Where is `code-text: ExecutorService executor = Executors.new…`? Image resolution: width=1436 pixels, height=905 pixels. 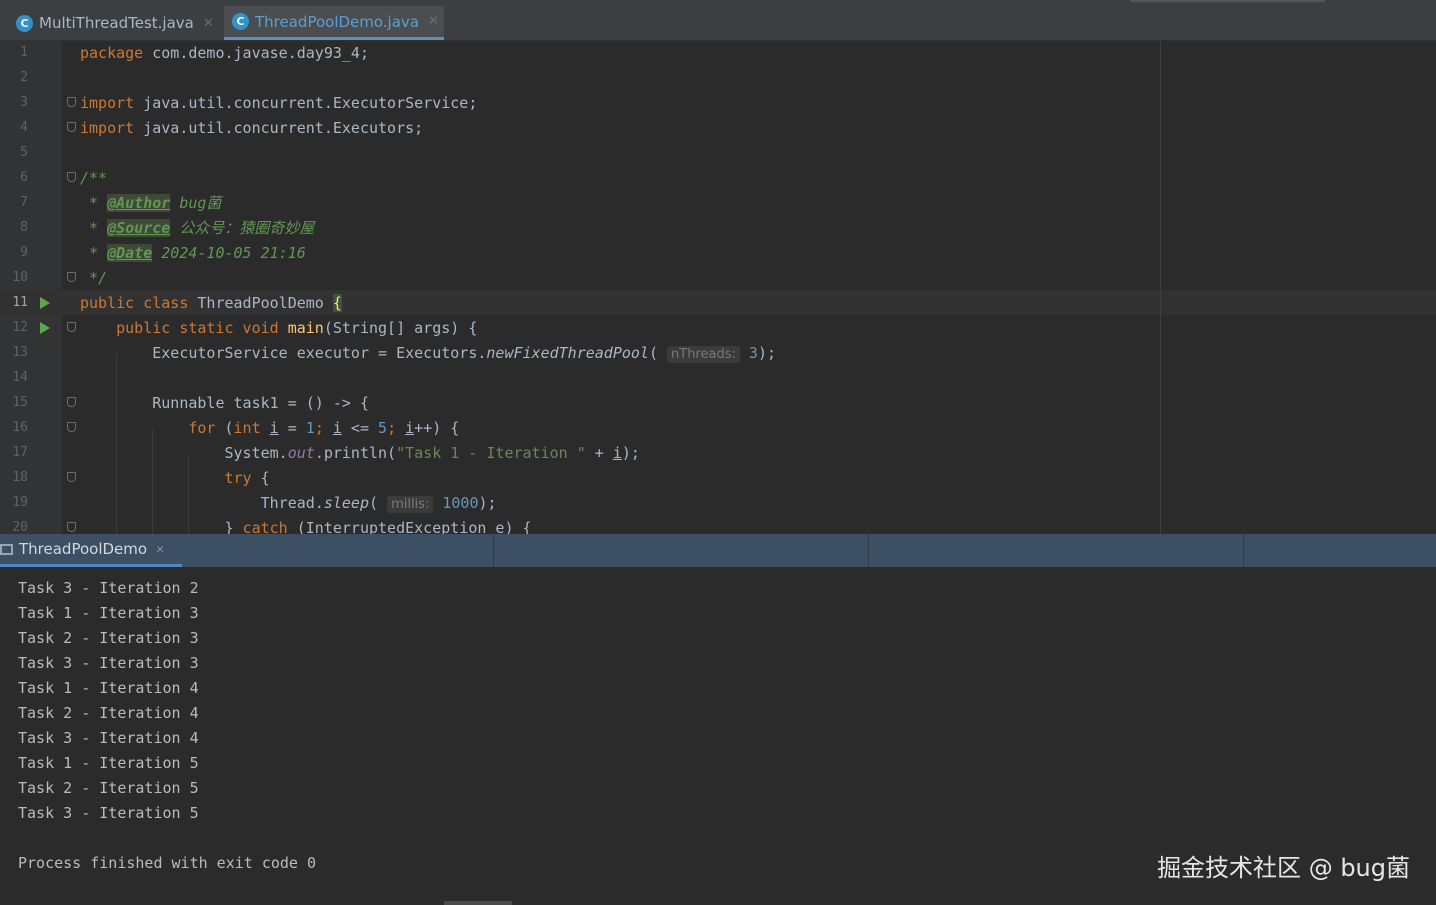 code-text: ExecutorService executor = Executors.new… is located at coordinates (428, 353).